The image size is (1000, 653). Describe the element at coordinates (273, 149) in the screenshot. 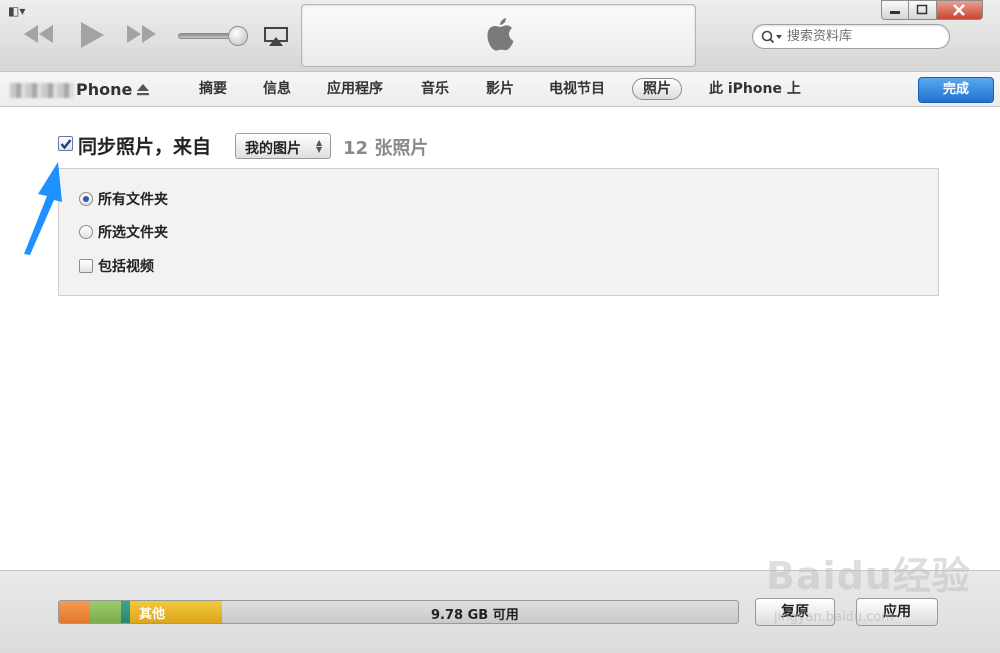

I see `photo-source-value: 我的图片` at that location.